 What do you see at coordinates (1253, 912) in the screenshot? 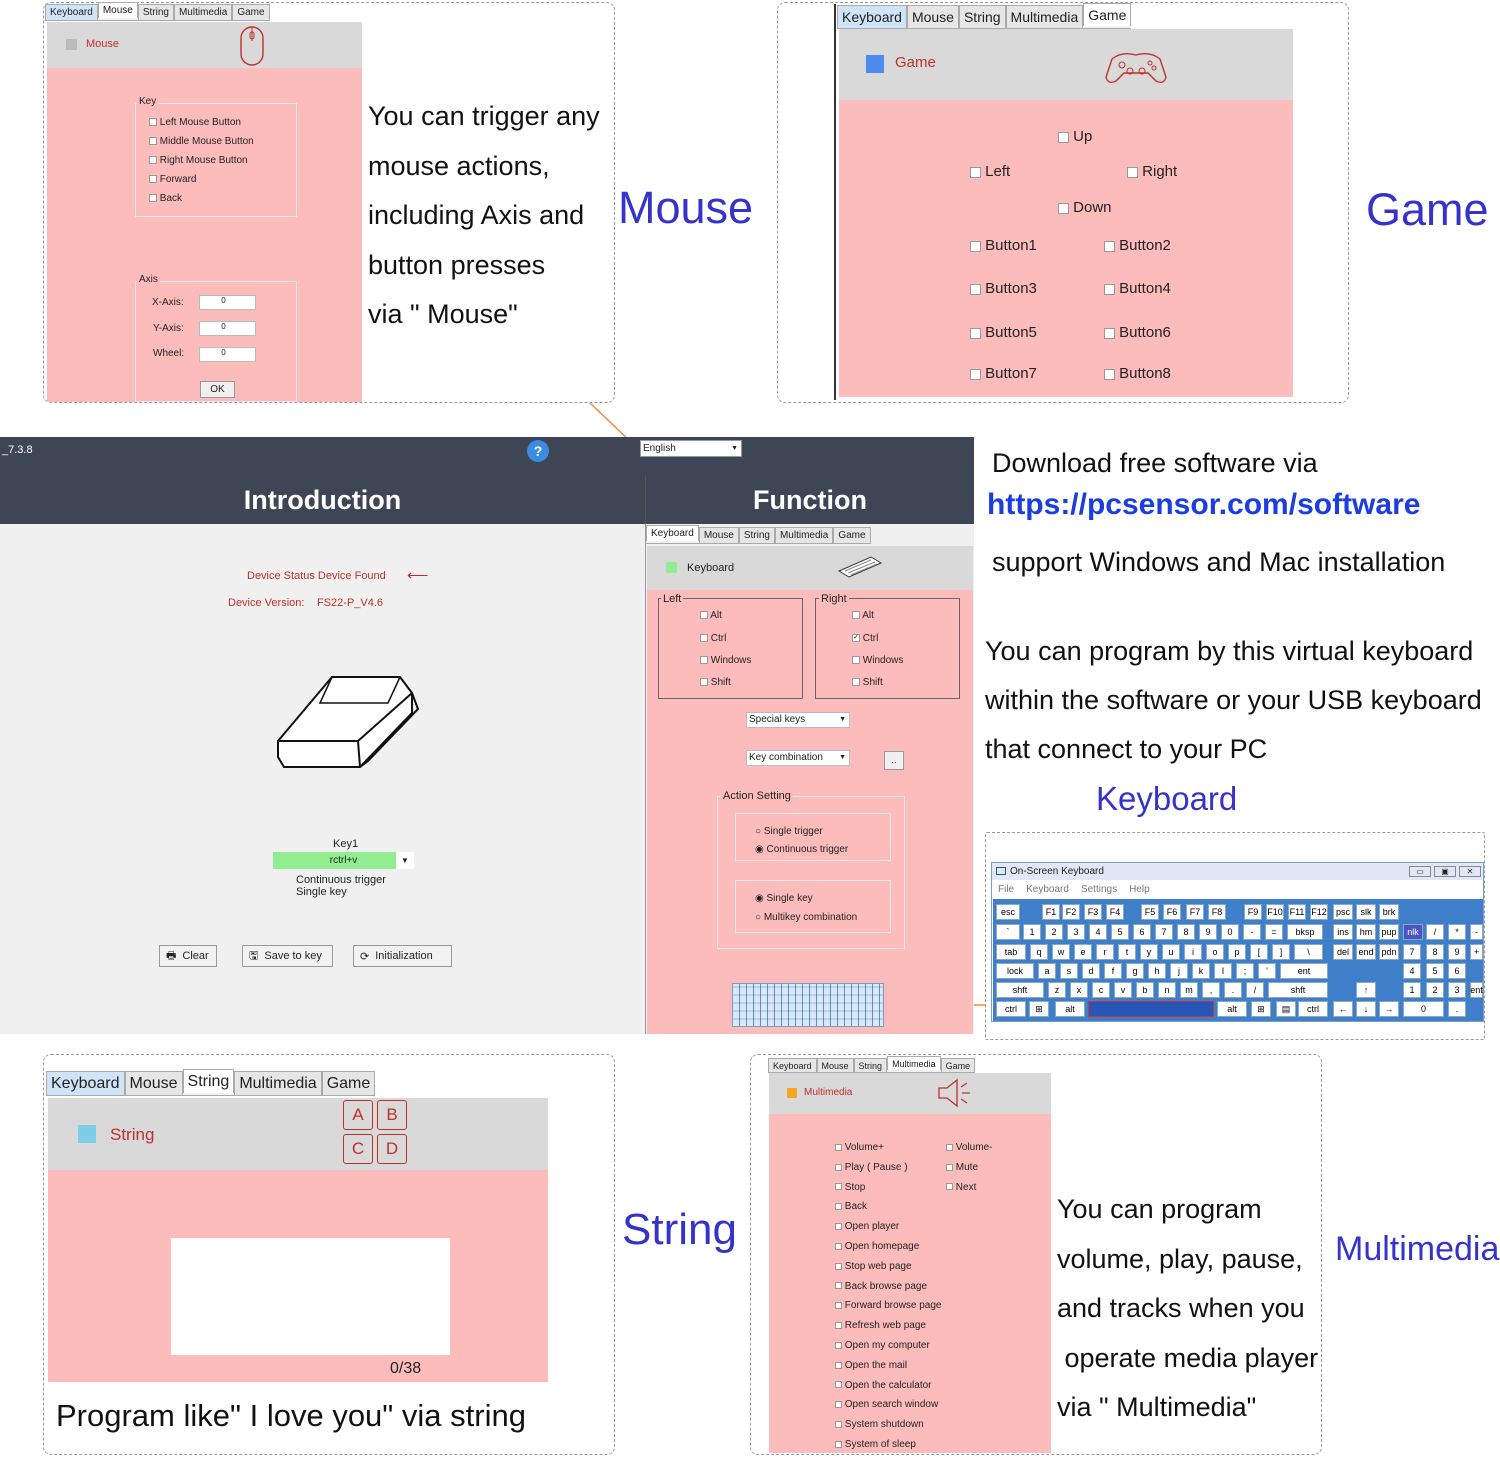
I see `osk-key: F9` at bounding box center [1253, 912].